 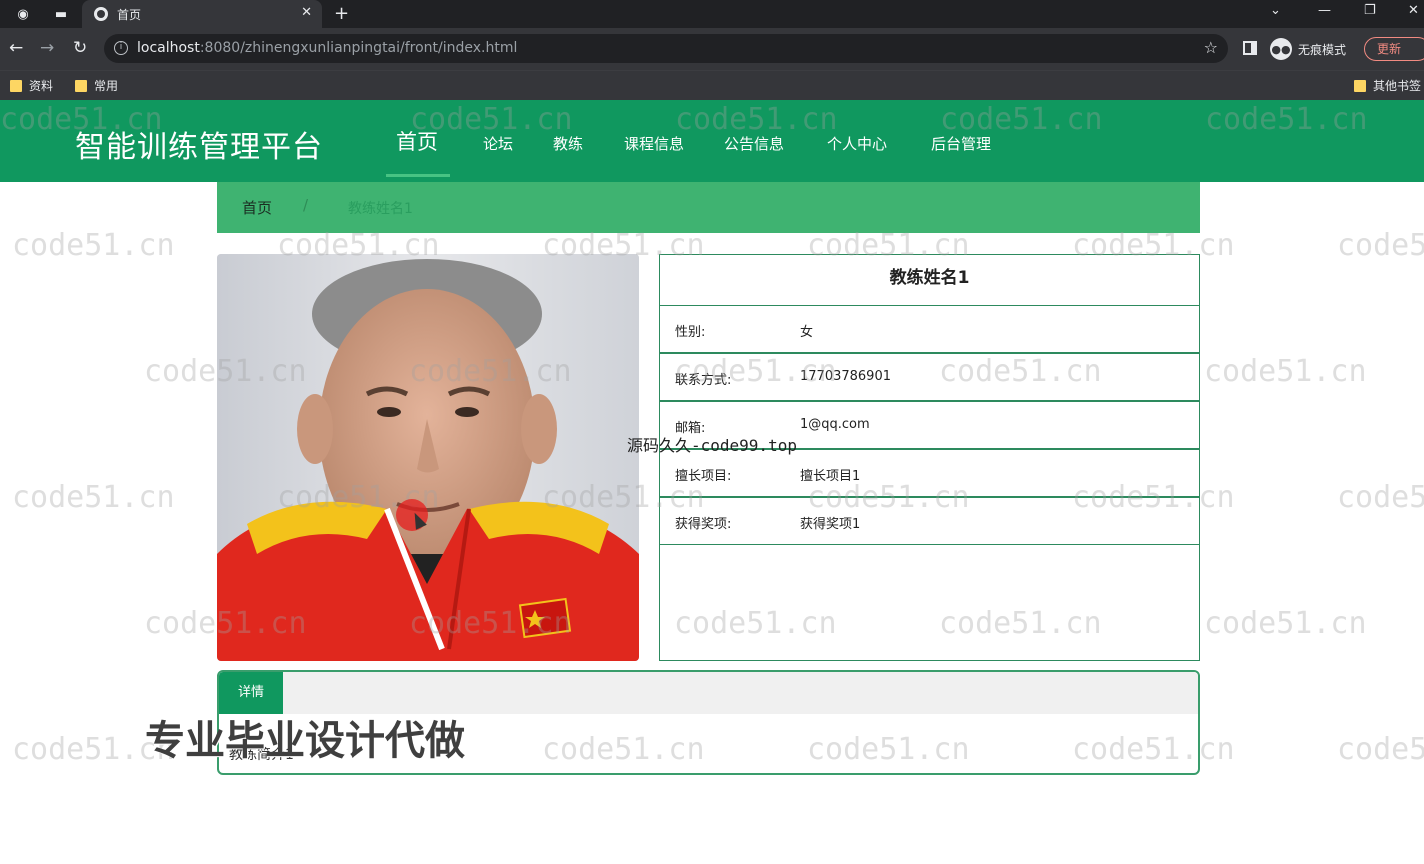 What do you see at coordinates (830, 524) in the screenshot?
I see `field-value: 获得奖项1` at bounding box center [830, 524].